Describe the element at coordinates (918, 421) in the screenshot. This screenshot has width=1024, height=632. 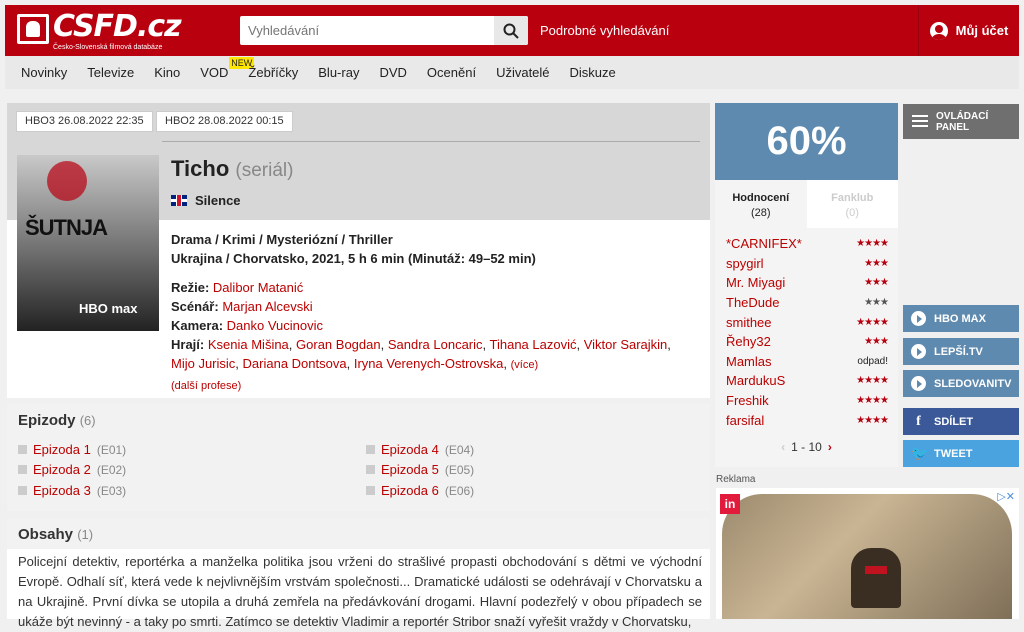
I see `facebook-icon: f` at that location.